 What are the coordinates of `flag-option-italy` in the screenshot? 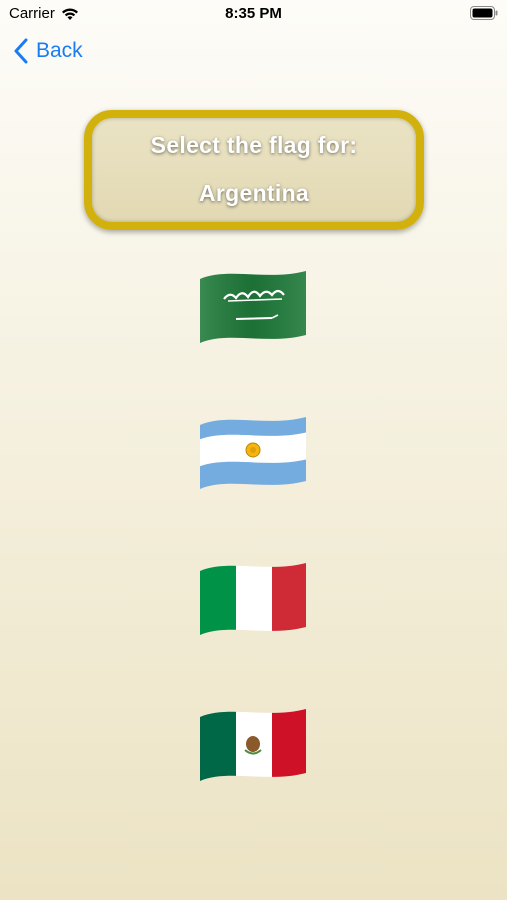 It's located at (253, 598).